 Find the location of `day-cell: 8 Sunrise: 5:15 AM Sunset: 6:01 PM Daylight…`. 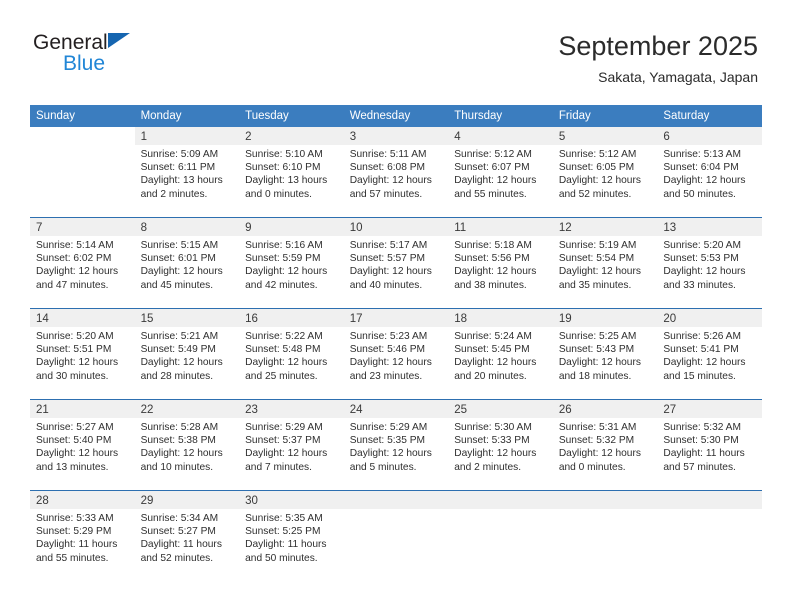

day-cell: 8 Sunrise: 5:15 AM Sunset: 6:01 PM Daylight… is located at coordinates (187, 263).